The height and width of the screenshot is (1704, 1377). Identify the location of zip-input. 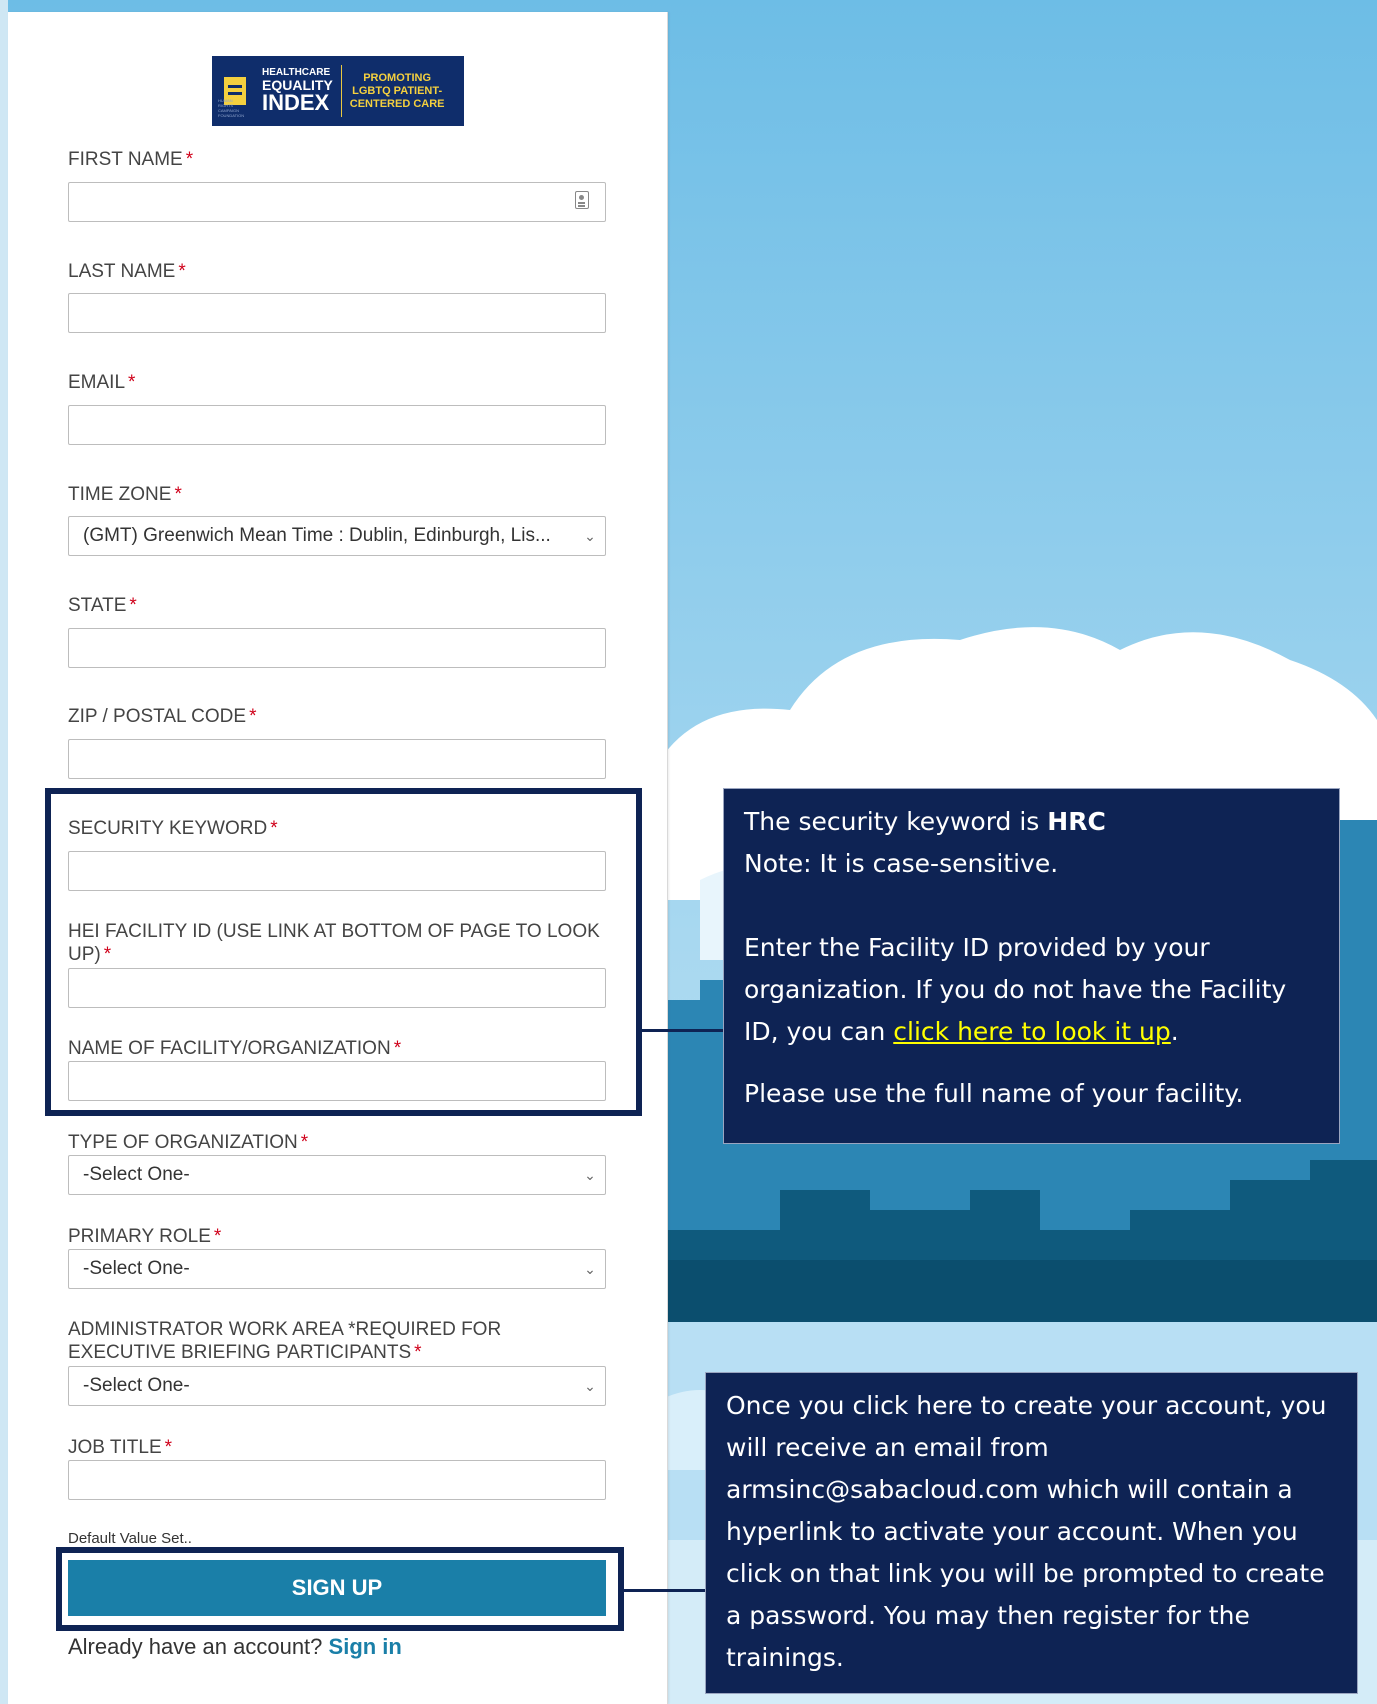
(337, 759).